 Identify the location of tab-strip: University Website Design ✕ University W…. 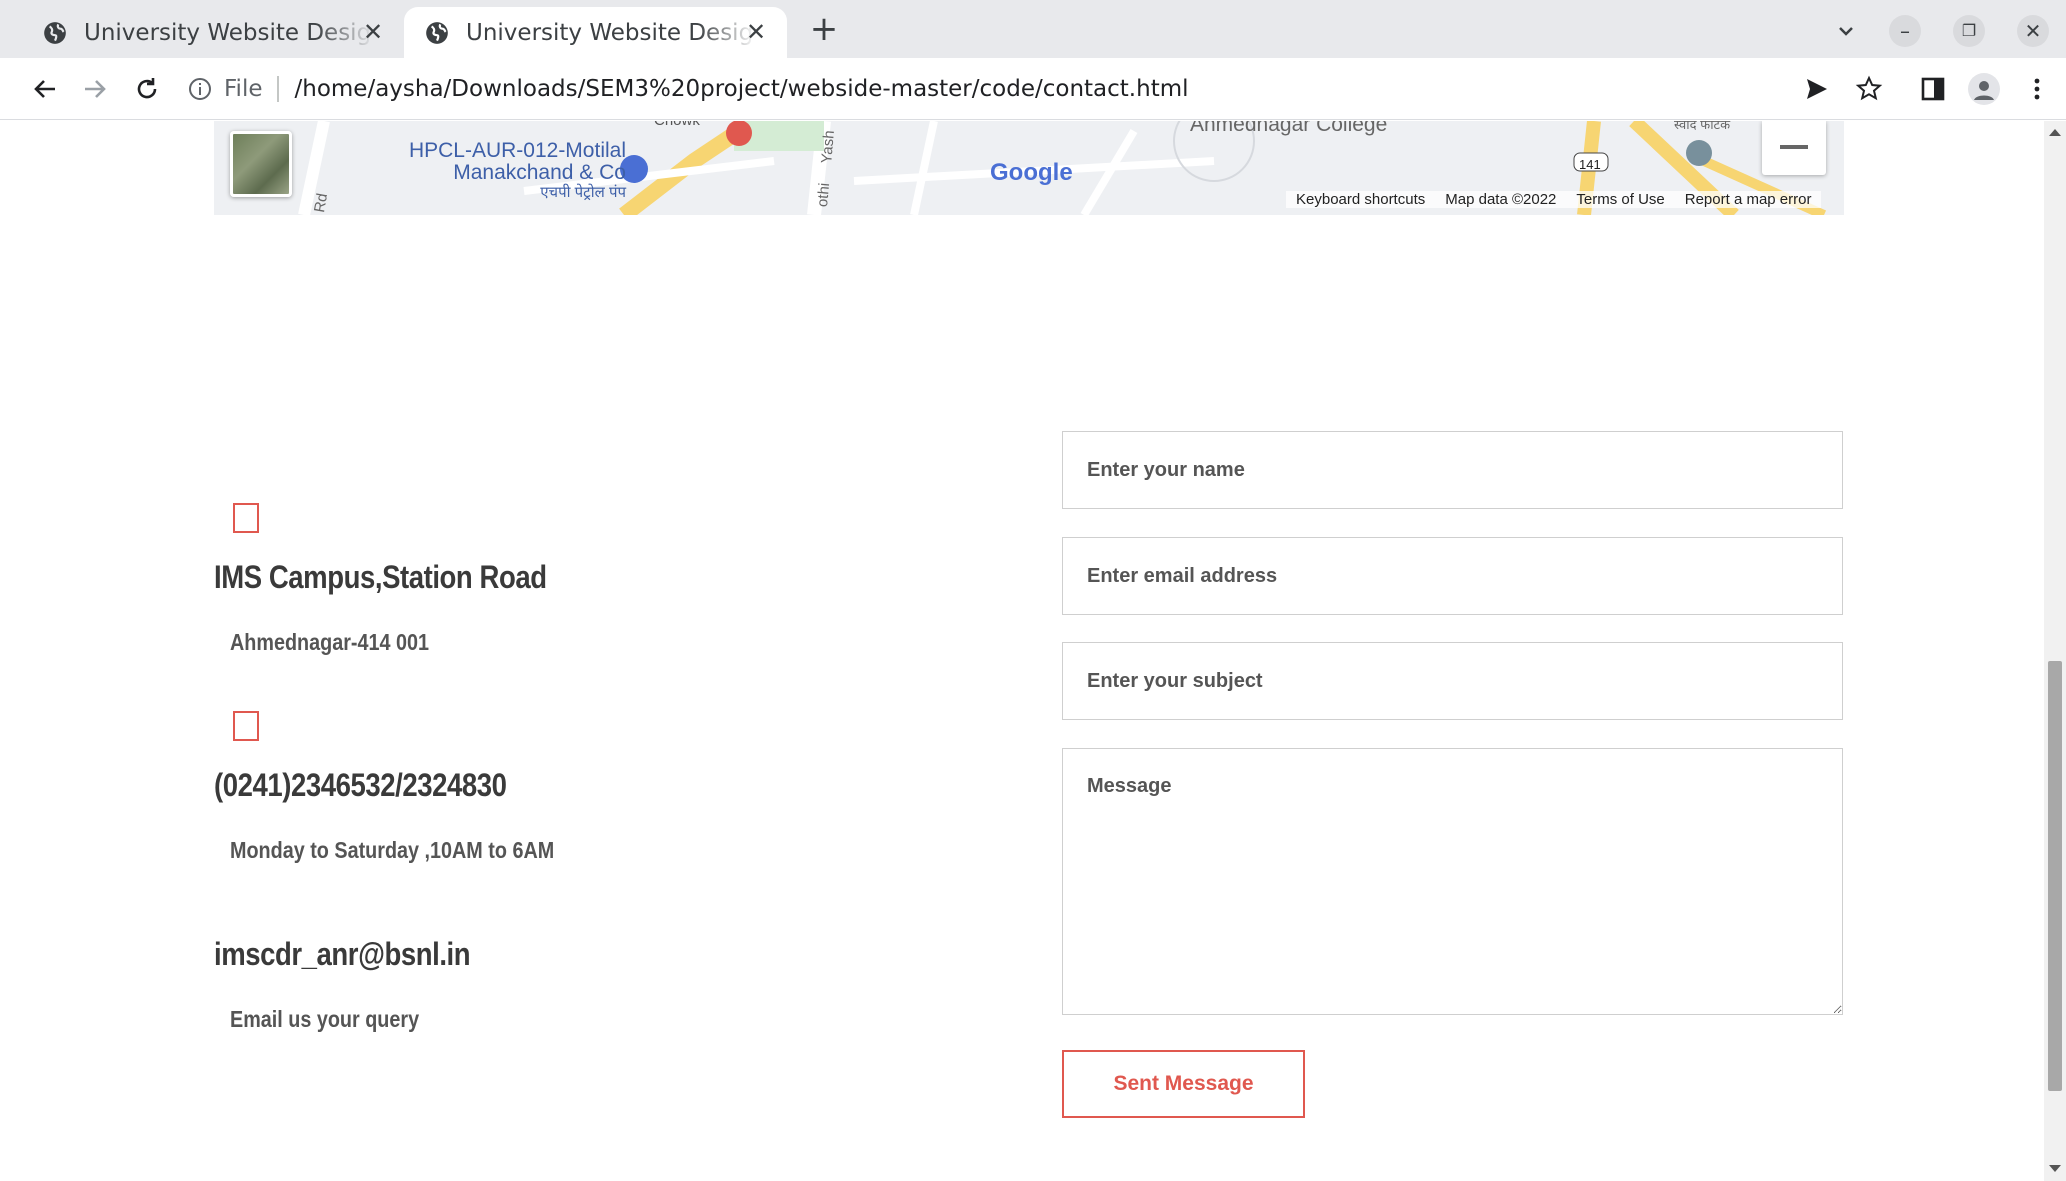
(1033, 29).